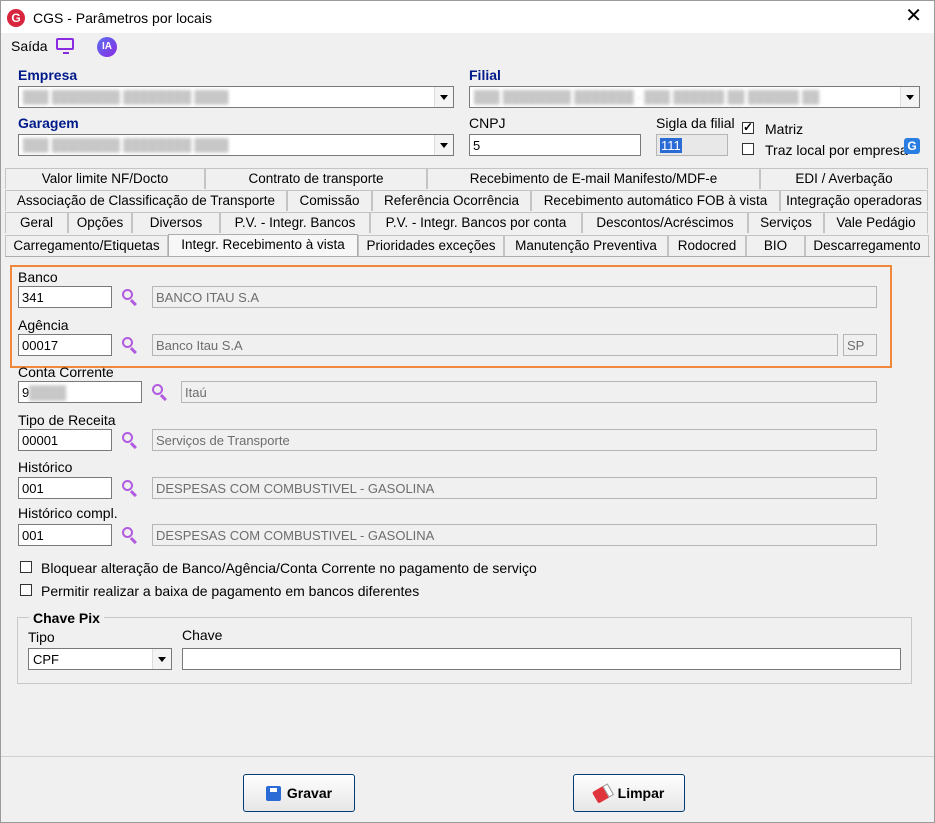  I want to click on window-title: CGS - Parâmetros por locais, so click(122, 18).